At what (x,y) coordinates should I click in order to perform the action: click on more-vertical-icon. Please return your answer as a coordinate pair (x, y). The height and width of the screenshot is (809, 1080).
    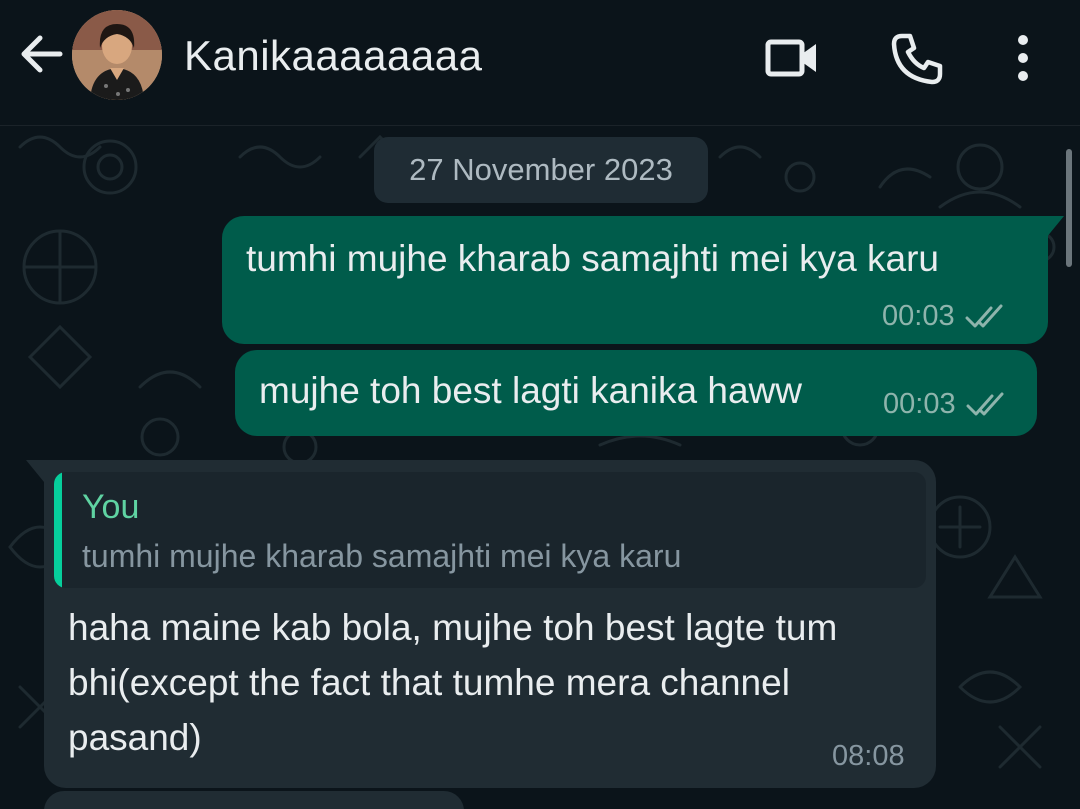
    Looking at the image, I should click on (1023, 58).